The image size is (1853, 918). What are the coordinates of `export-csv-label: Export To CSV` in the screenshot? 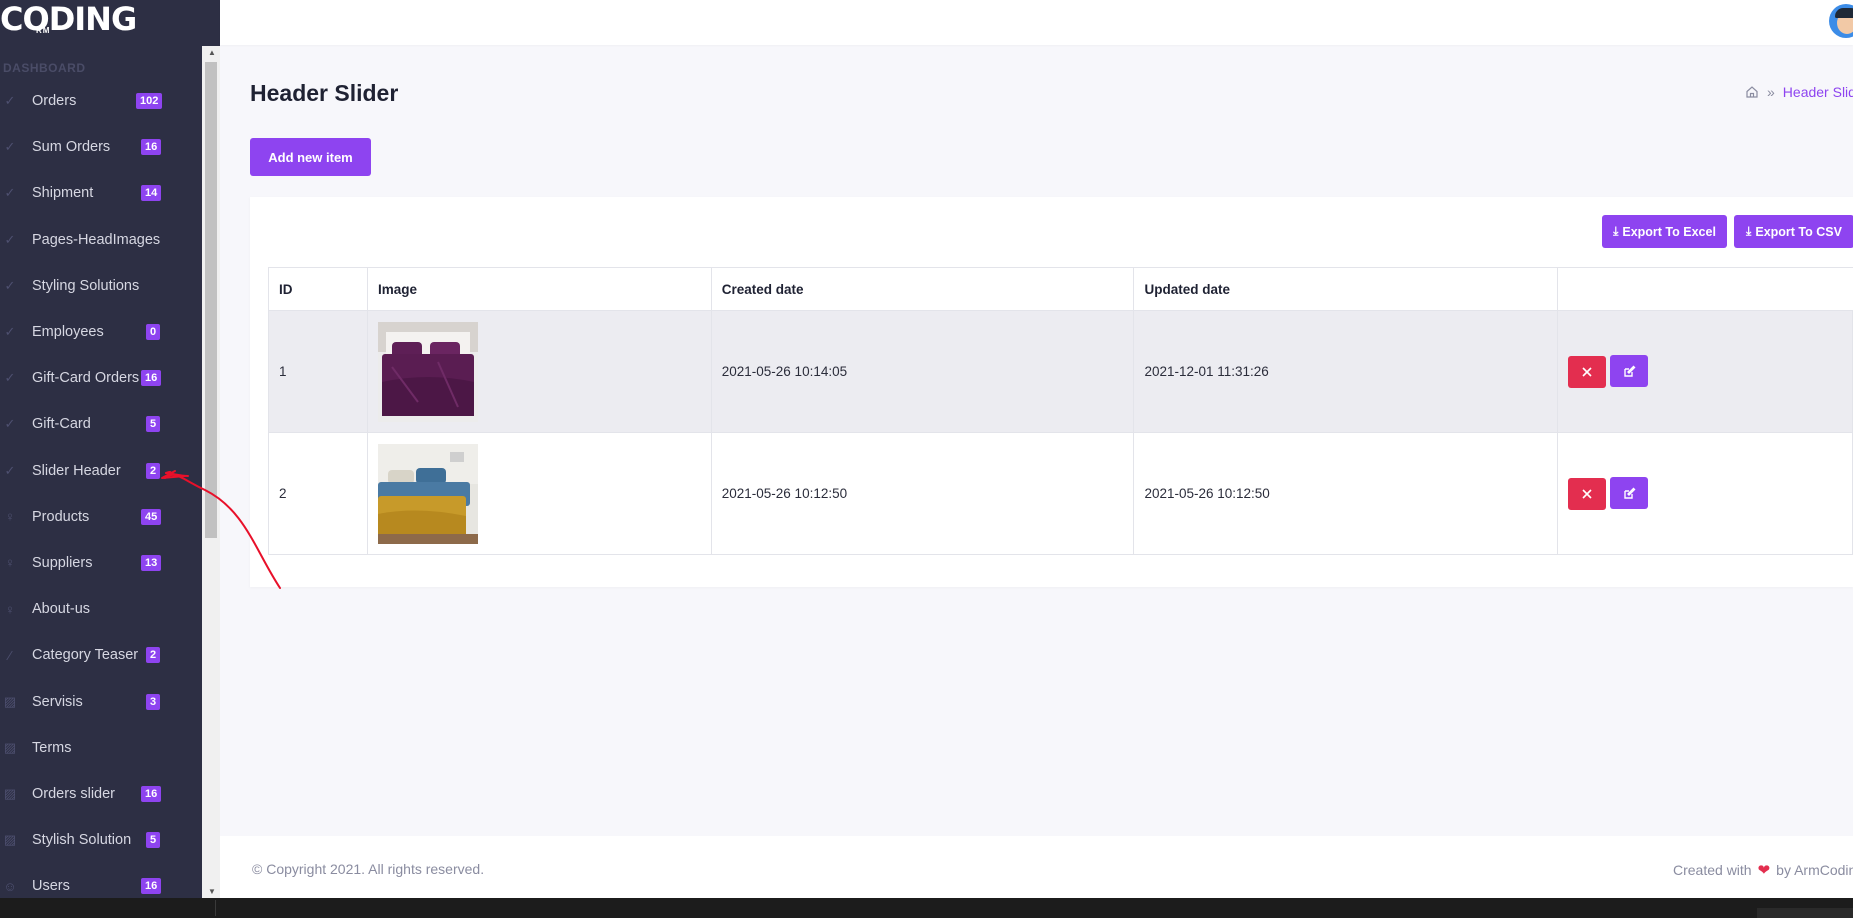 It's located at (1798, 231).